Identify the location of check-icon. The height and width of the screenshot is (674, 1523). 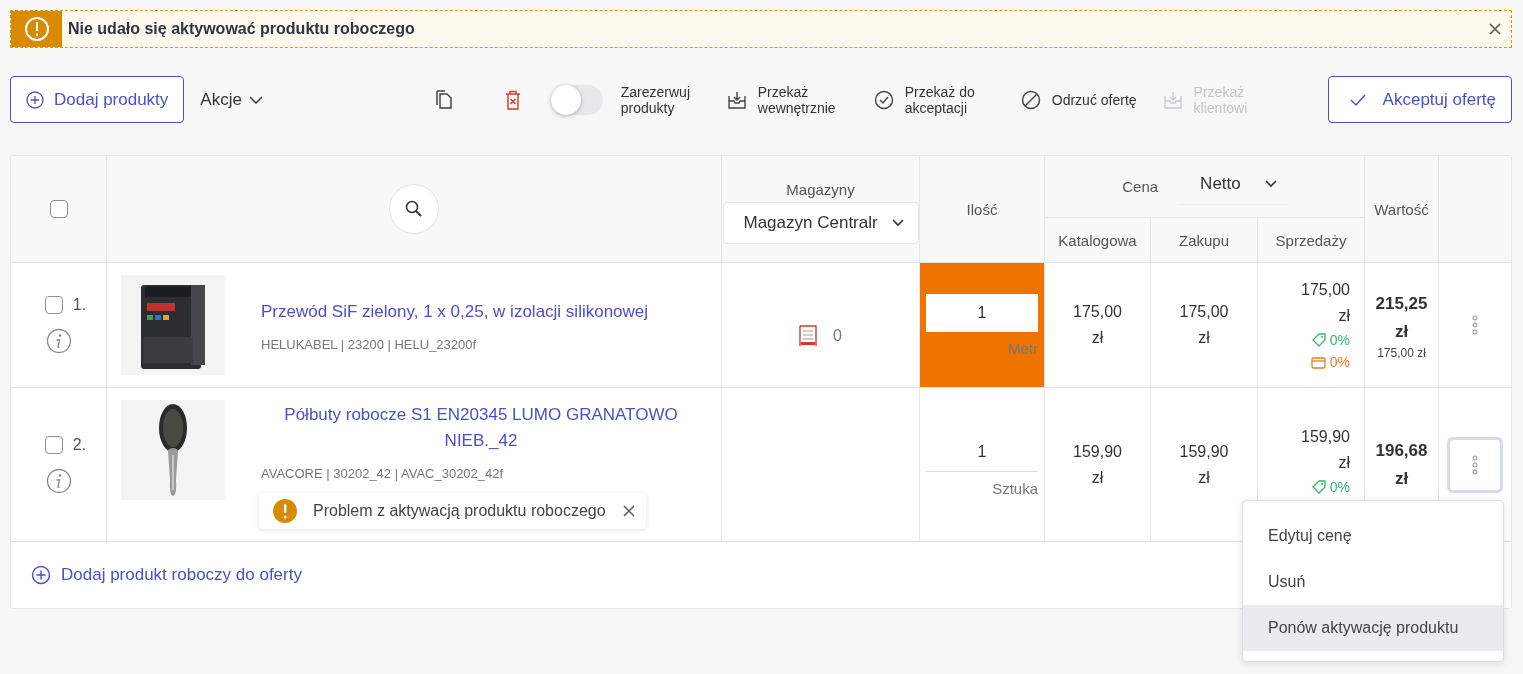
(1357, 99).